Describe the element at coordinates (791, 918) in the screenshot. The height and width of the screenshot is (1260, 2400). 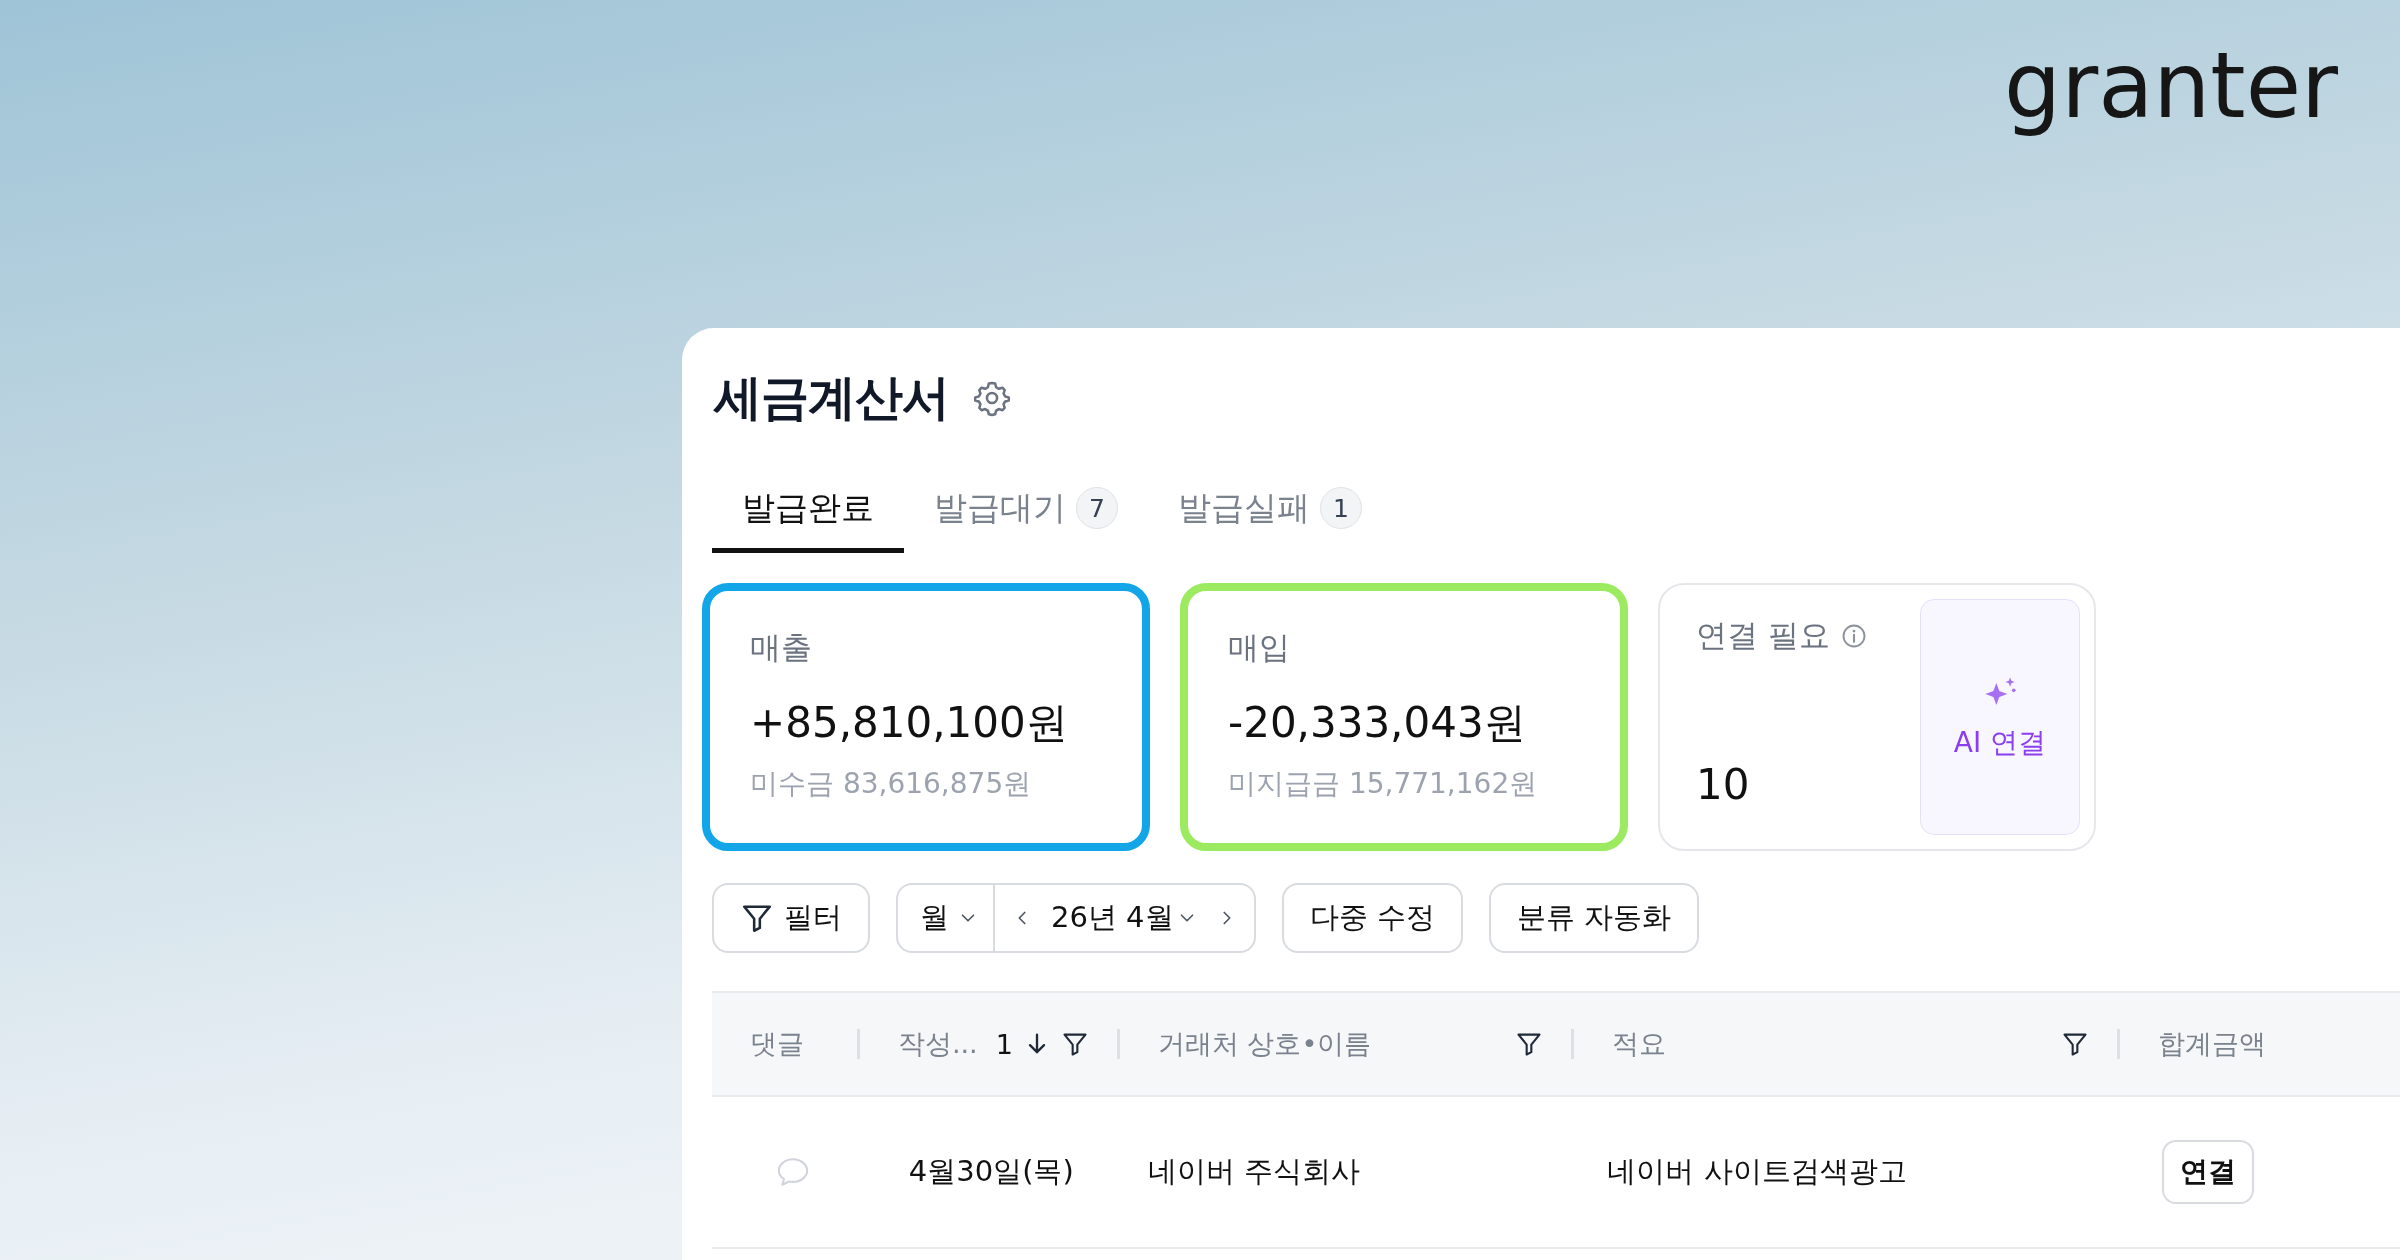
I see `filter-button: 필터` at that location.